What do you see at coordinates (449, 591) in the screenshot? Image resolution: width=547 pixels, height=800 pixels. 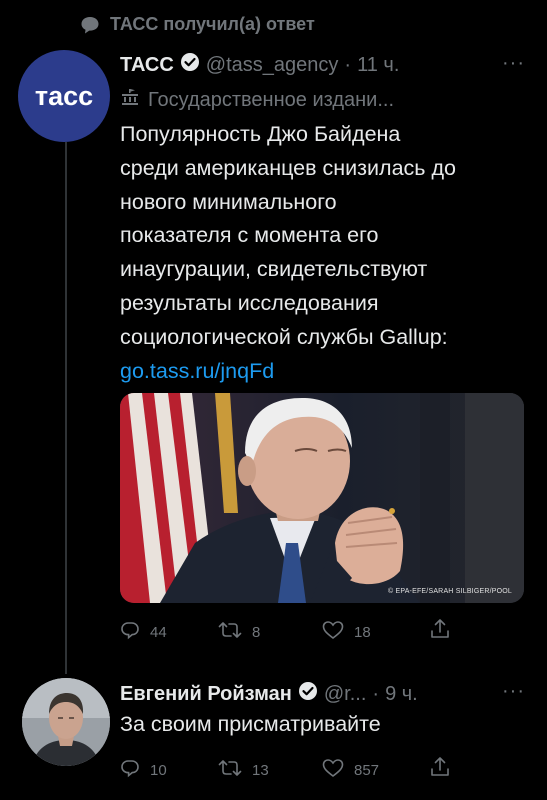 I see `media-photo-credit: © EPA-EFE/SARAH SILBIGER/POOL` at bounding box center [449, 591].